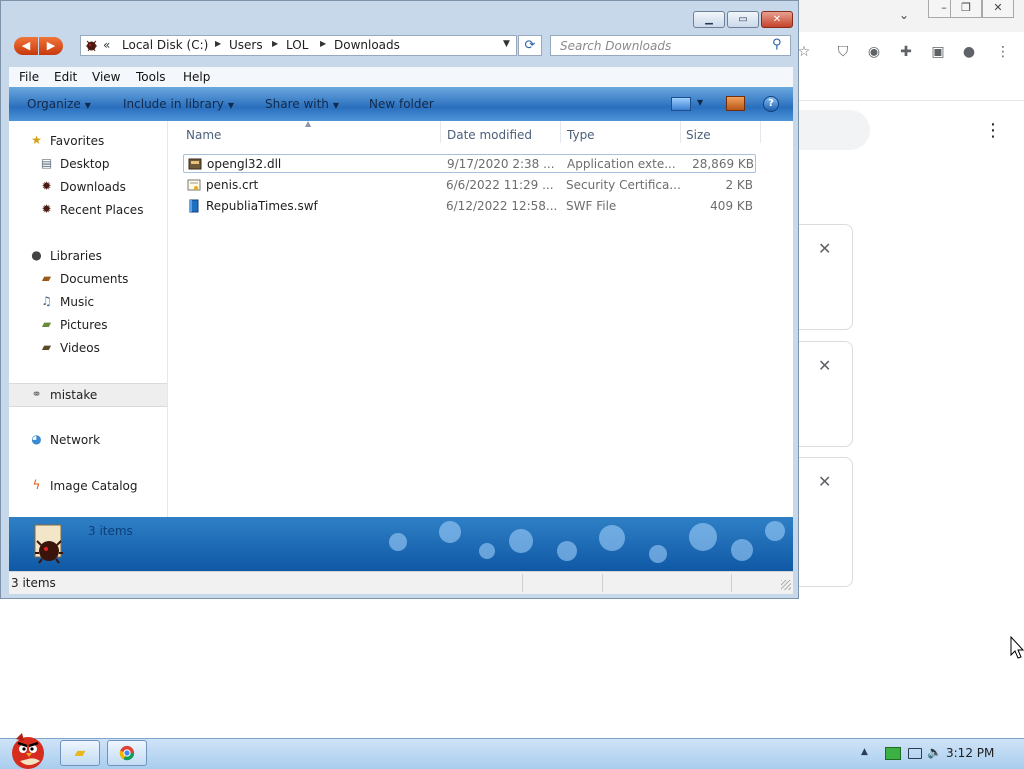 This screenshot has width=1024, height=769. Describe the element at coordinates (743, 19) in the screenshot. I see `maximize-button: ▭` at that location.